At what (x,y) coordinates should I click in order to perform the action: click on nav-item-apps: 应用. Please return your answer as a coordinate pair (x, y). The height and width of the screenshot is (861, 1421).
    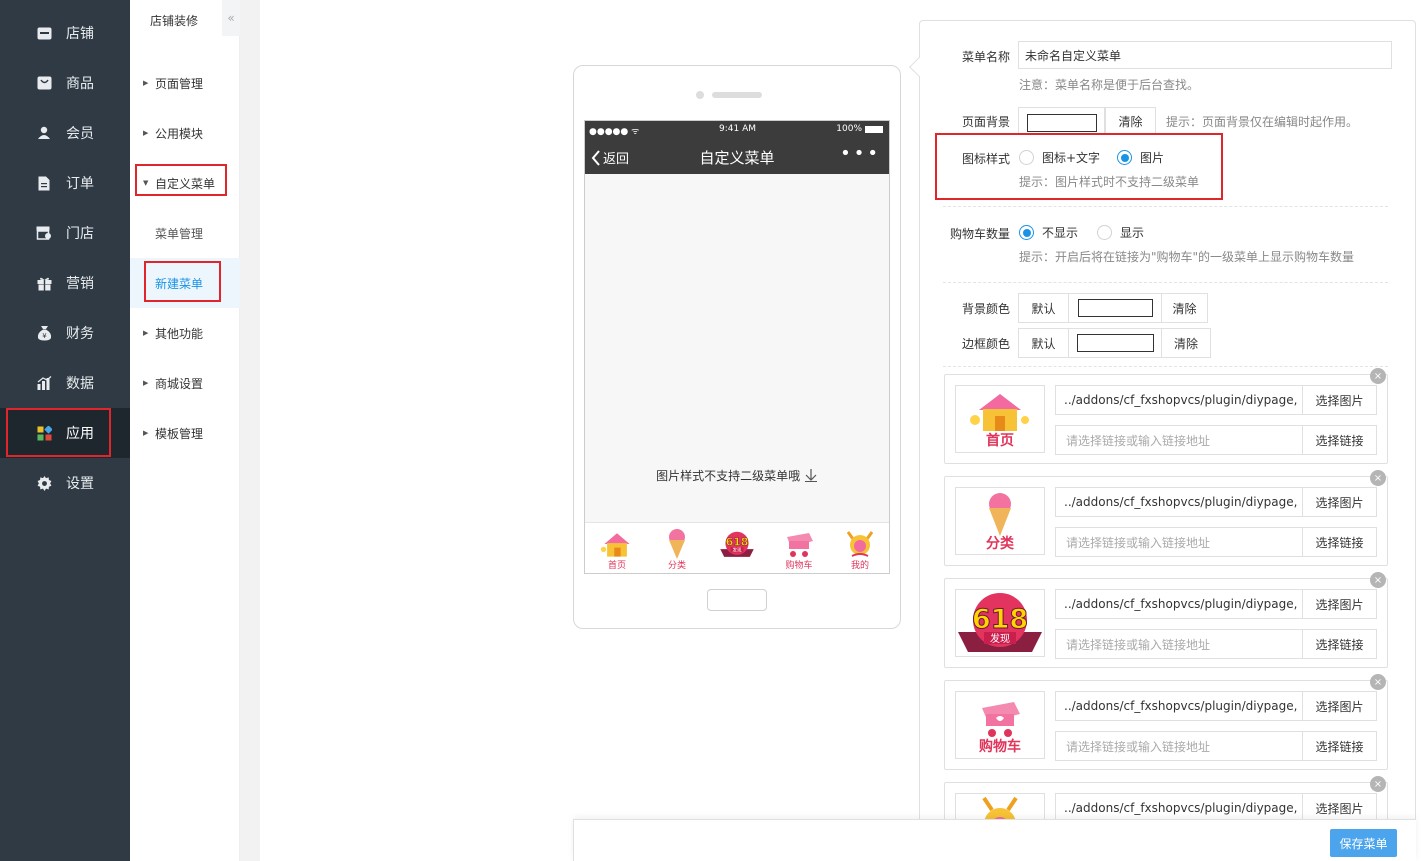
    Looking at the image, I should click on (65, 433).